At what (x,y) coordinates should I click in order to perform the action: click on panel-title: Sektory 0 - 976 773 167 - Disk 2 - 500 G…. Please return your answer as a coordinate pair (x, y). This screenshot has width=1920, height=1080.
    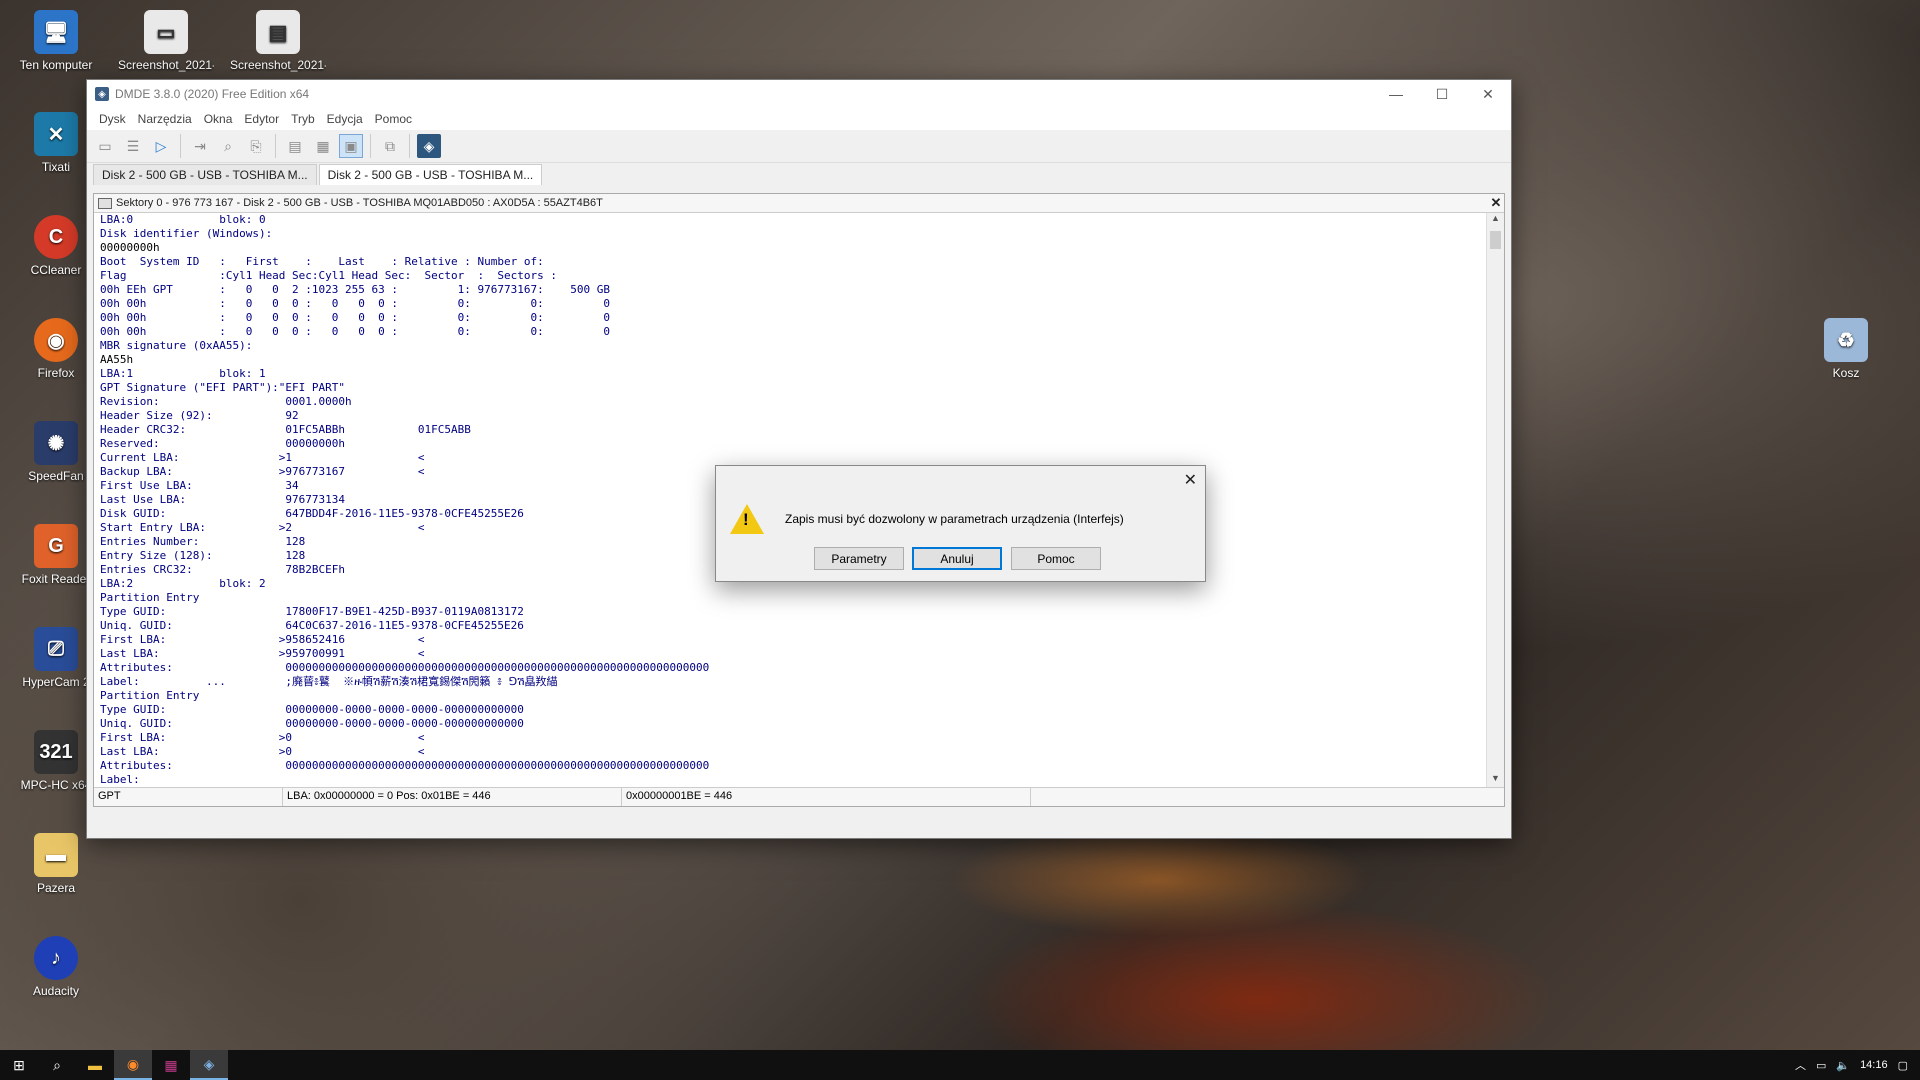
    Looking at the image, I should click on (359, 203).